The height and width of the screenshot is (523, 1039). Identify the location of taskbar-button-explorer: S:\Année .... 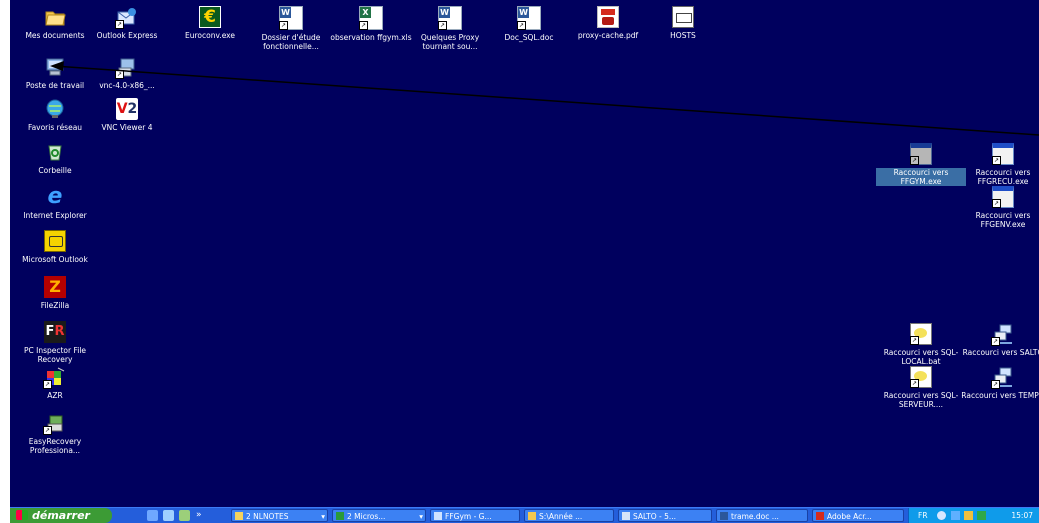
(569, 515).